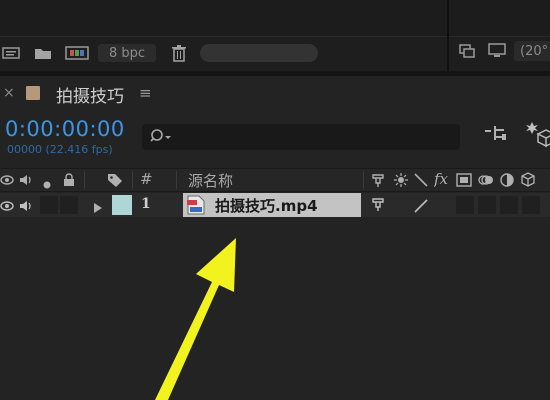 This screenshot has height=400, width=550. Describe the element at coordinates (275, 93) in the screenshot. I see `timeline-tab: × 拍摄技巧 ≡` at that location.